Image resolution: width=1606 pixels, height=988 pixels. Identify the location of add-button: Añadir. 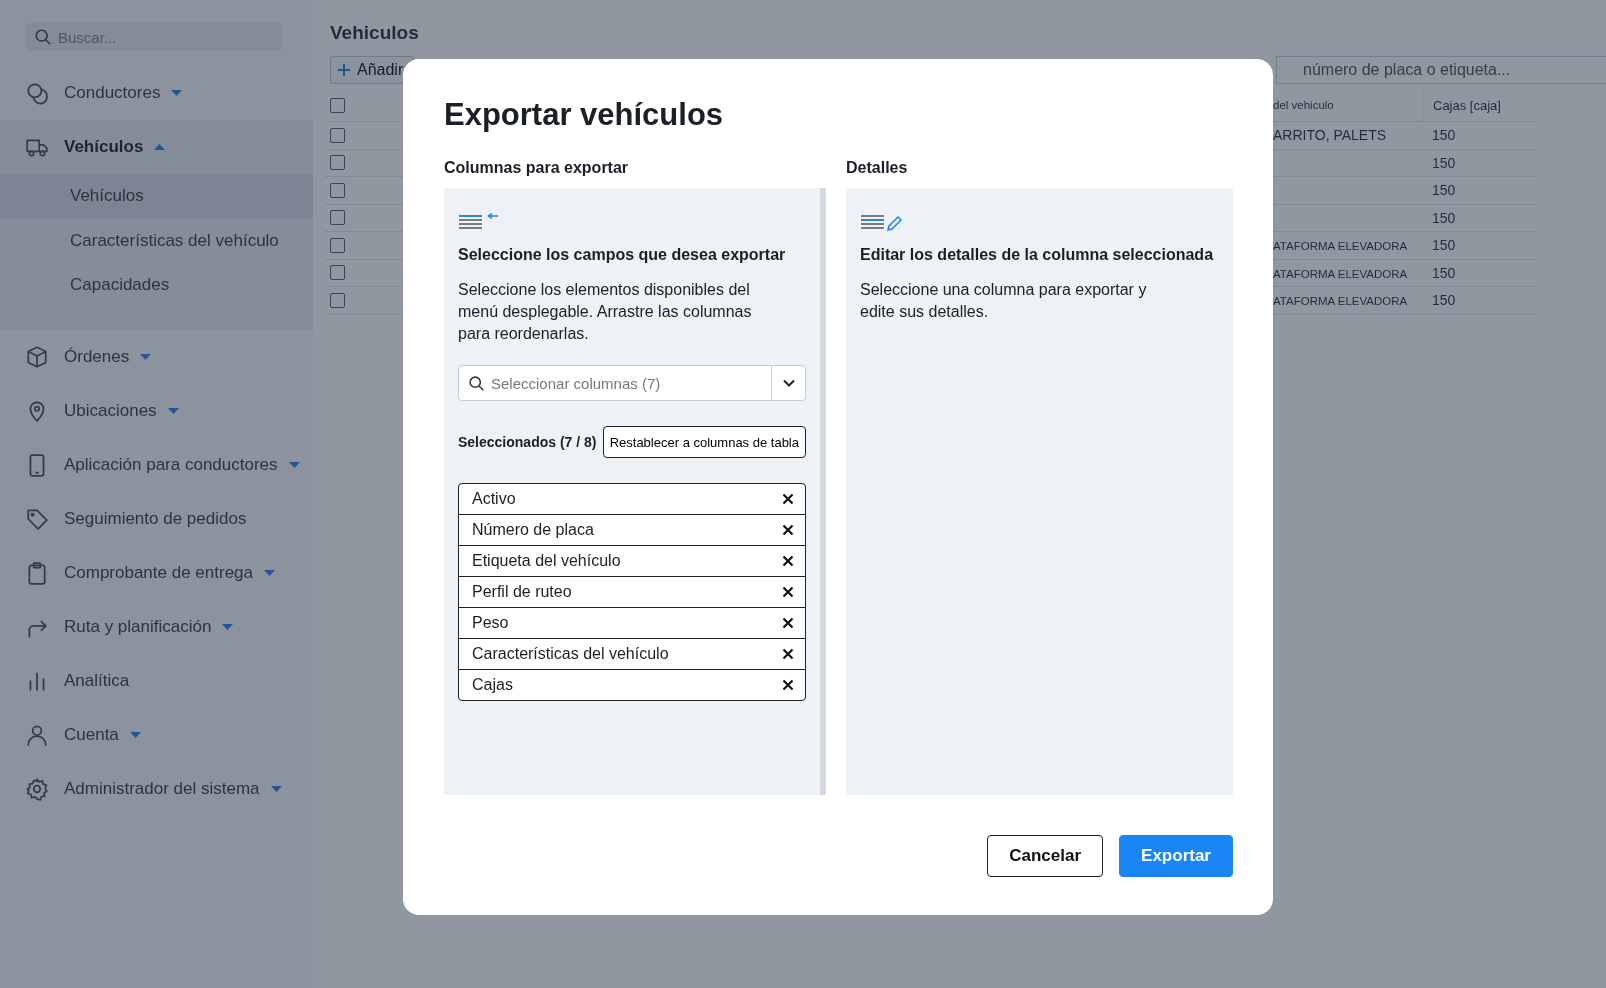
(372, 70).